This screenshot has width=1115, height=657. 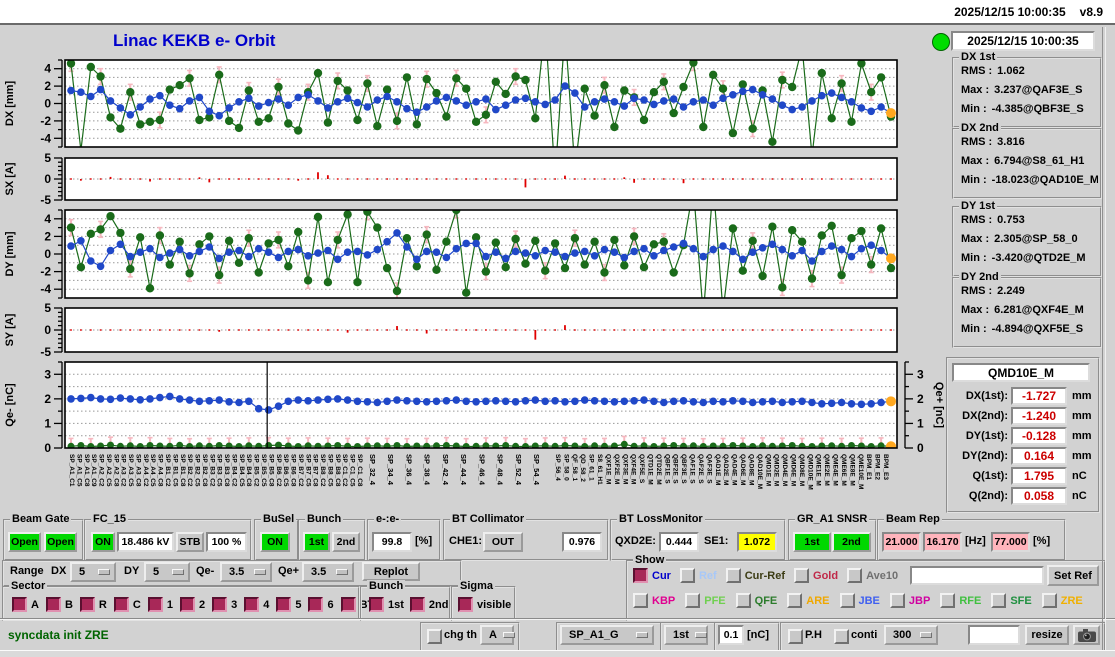 I want to click on bunch-select-item-1st: 1st, so click(x=386, y=604).